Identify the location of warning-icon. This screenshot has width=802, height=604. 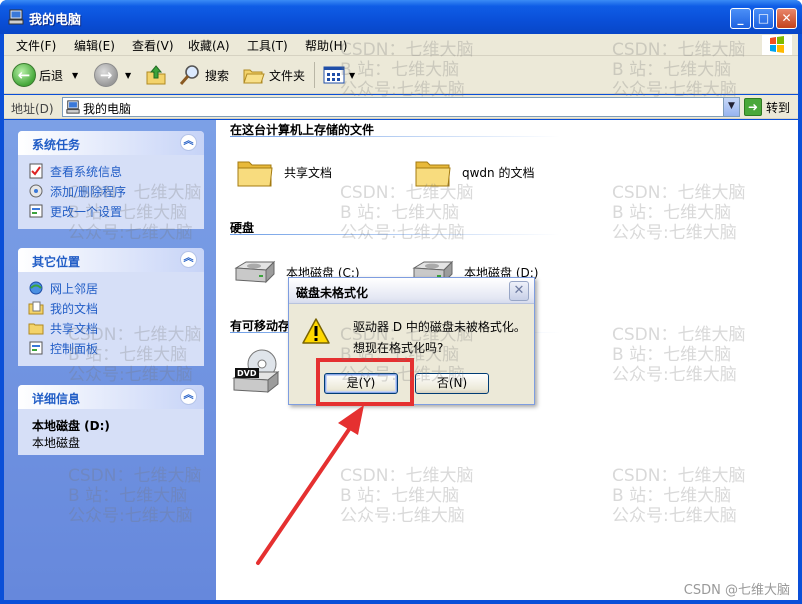
(316, 331).